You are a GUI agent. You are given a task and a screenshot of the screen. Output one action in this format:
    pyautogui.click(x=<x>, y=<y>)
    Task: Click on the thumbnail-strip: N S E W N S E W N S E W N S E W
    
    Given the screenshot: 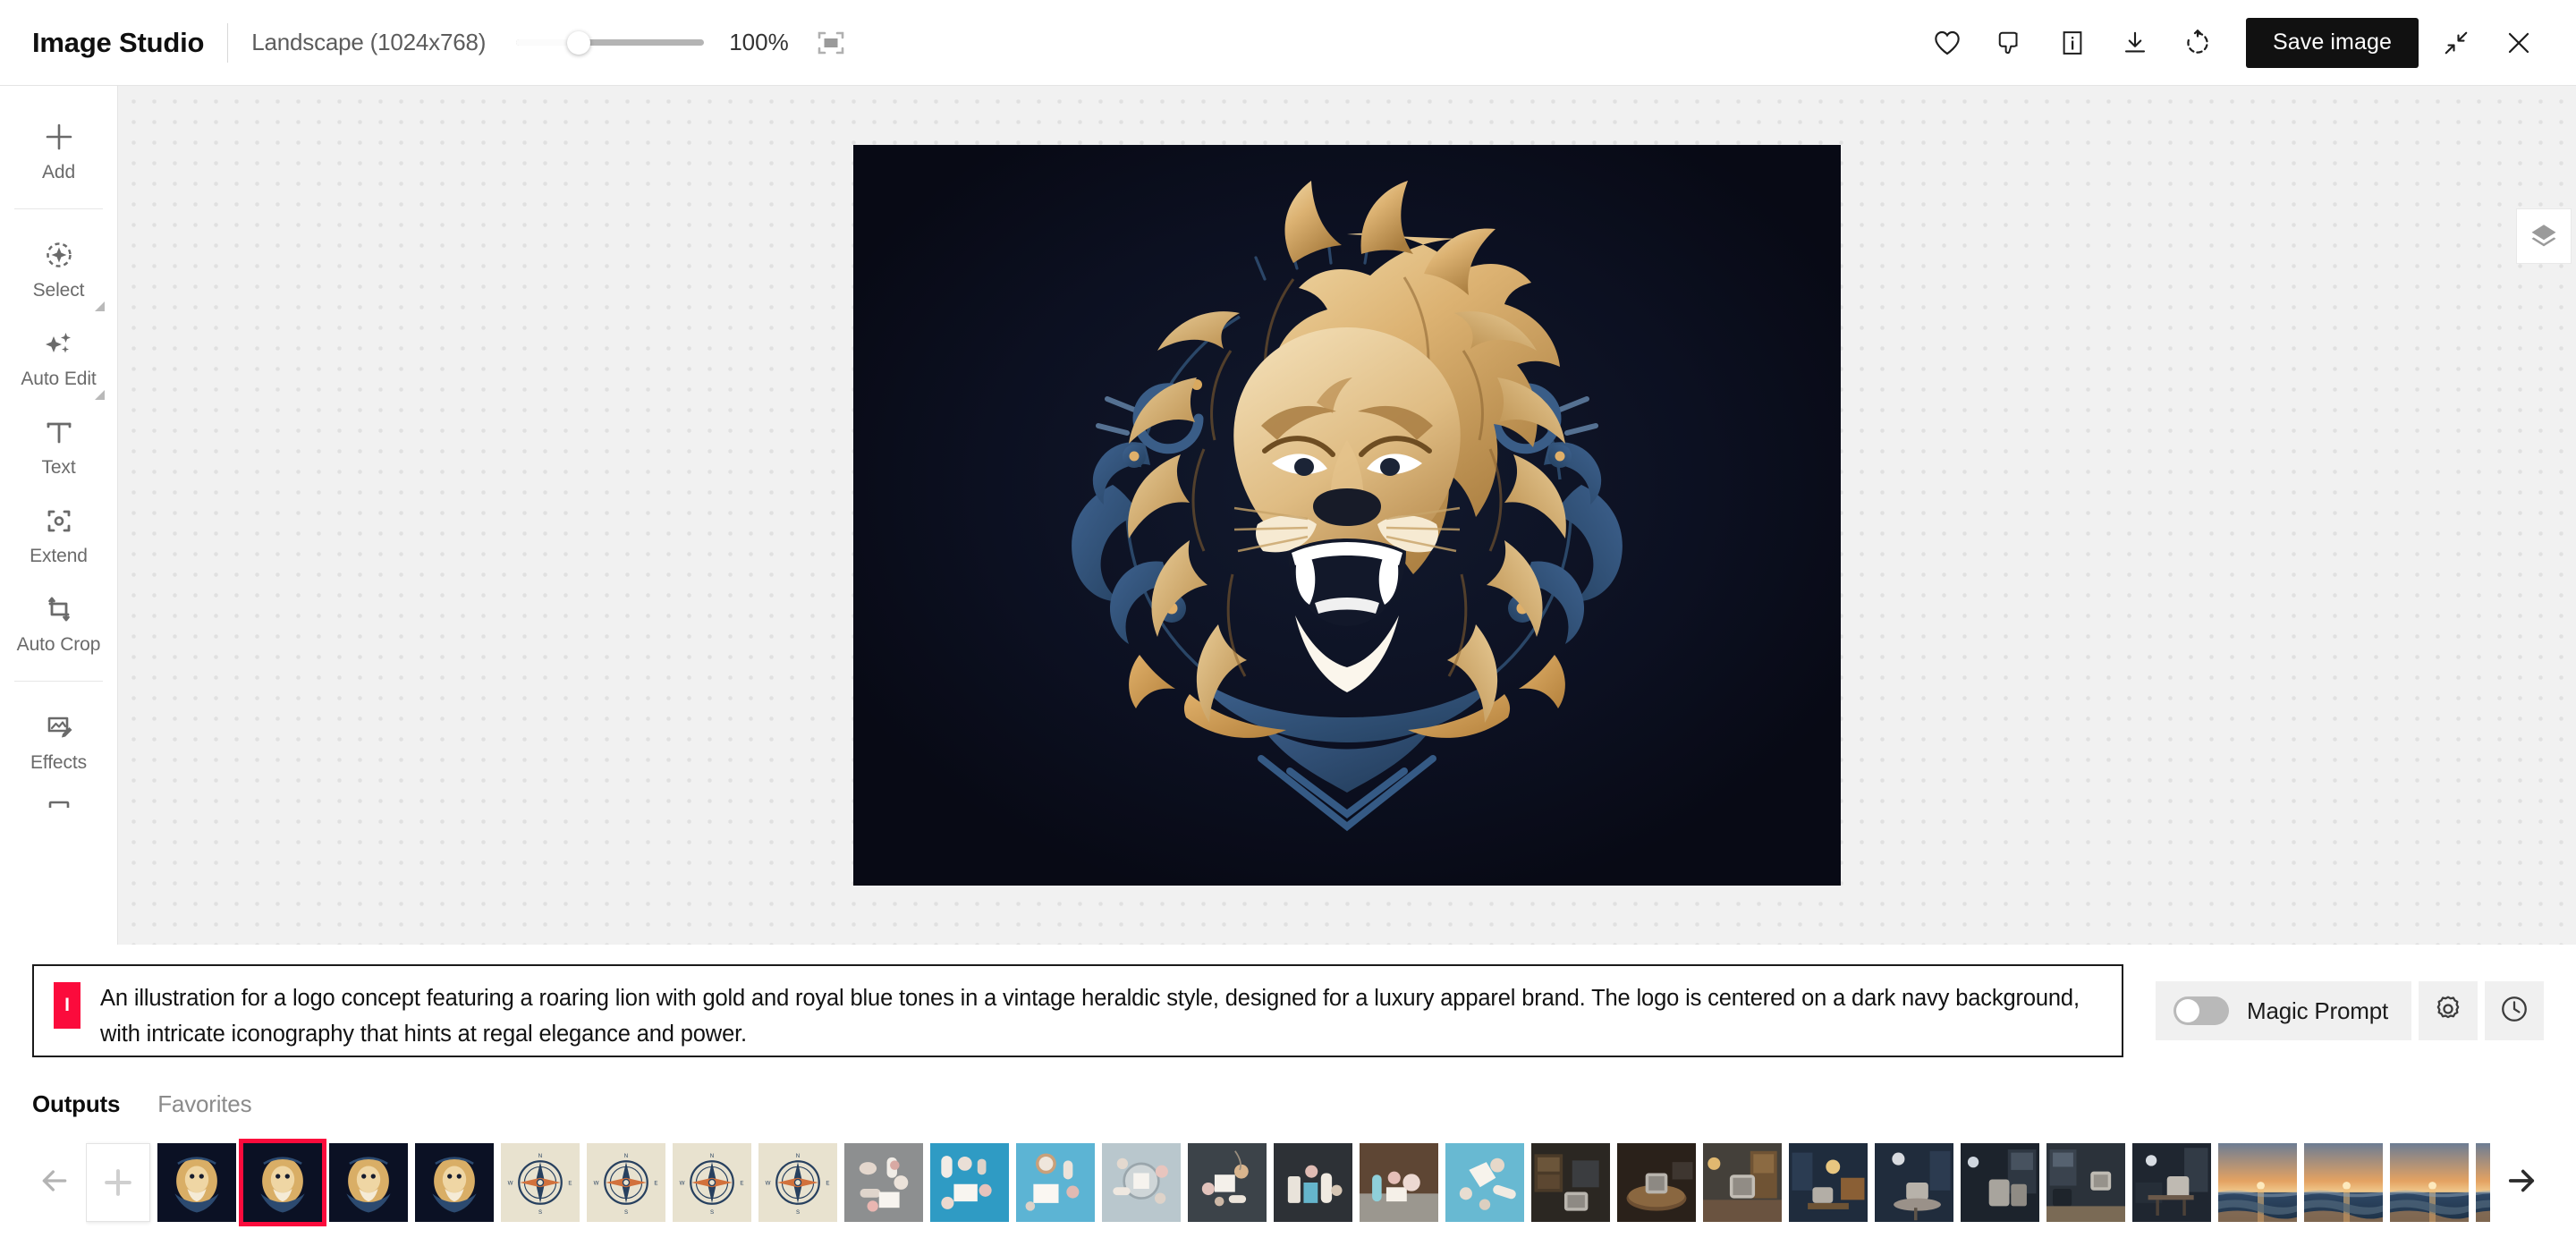 What is the action you would take?
    pyautogui.click(x=1288, y=1181)
    